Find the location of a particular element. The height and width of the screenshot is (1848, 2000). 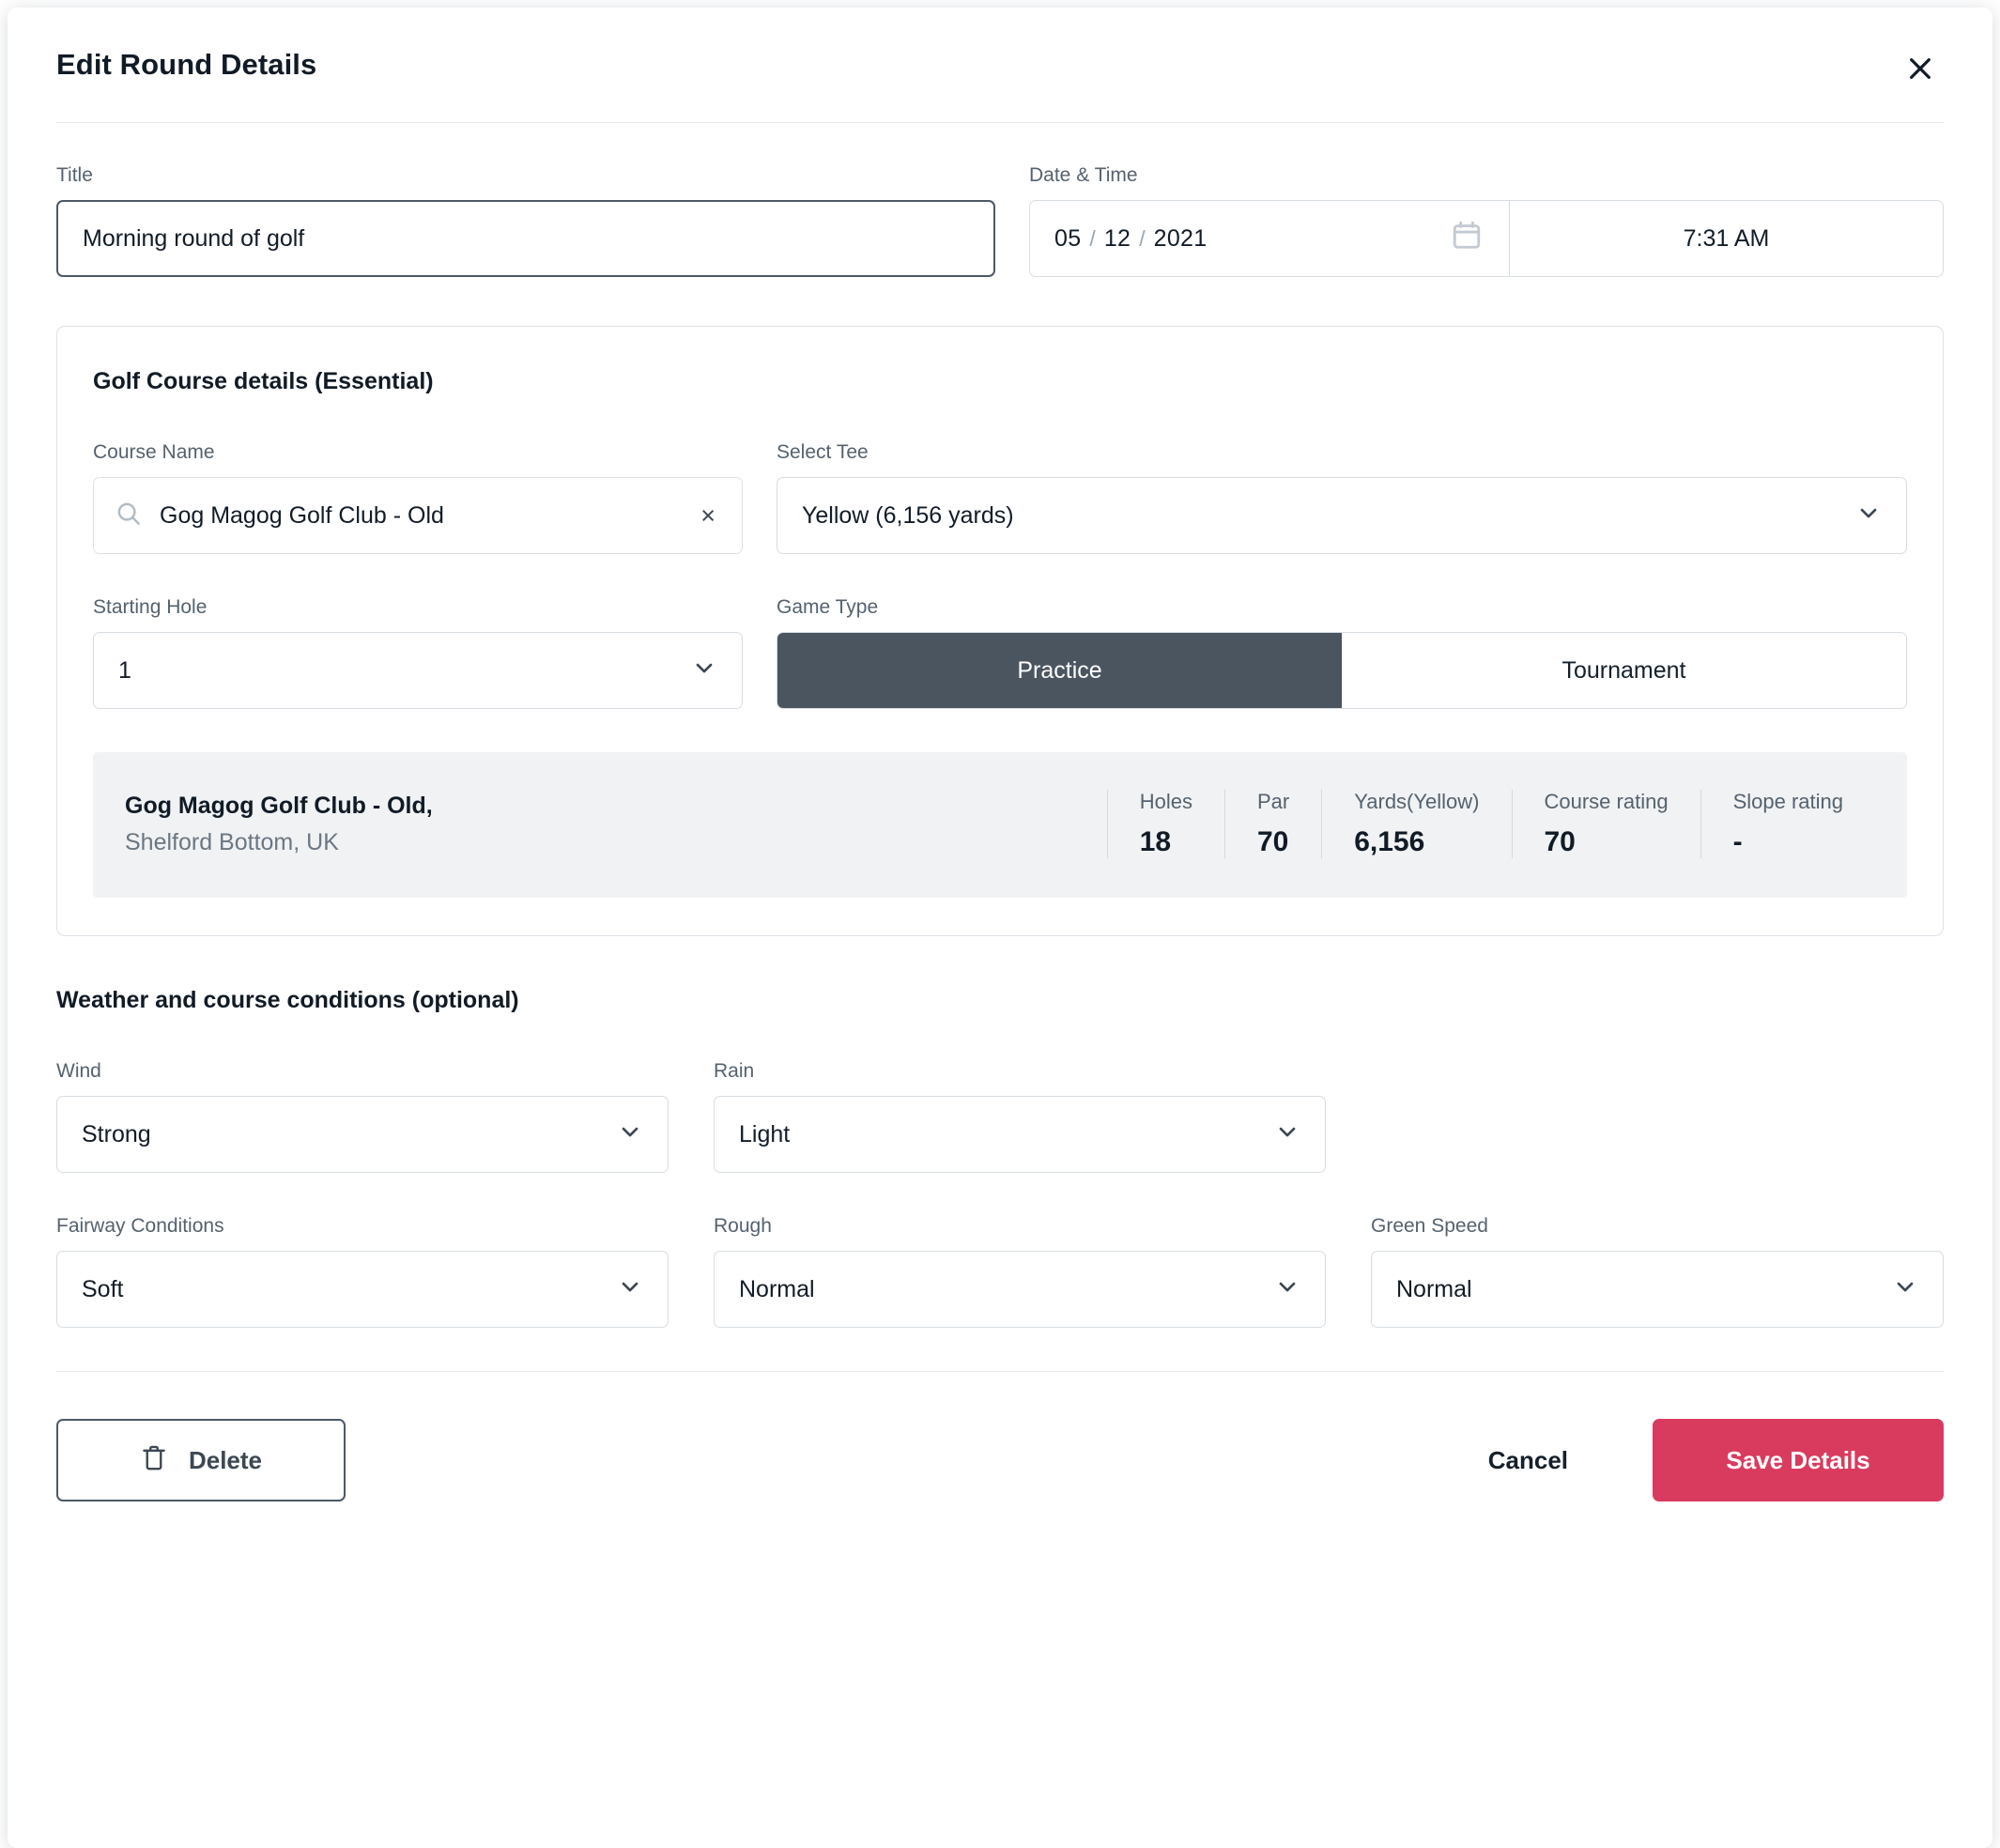

green-speed-label: Green Speed is located at coordinates (1429, 1226).